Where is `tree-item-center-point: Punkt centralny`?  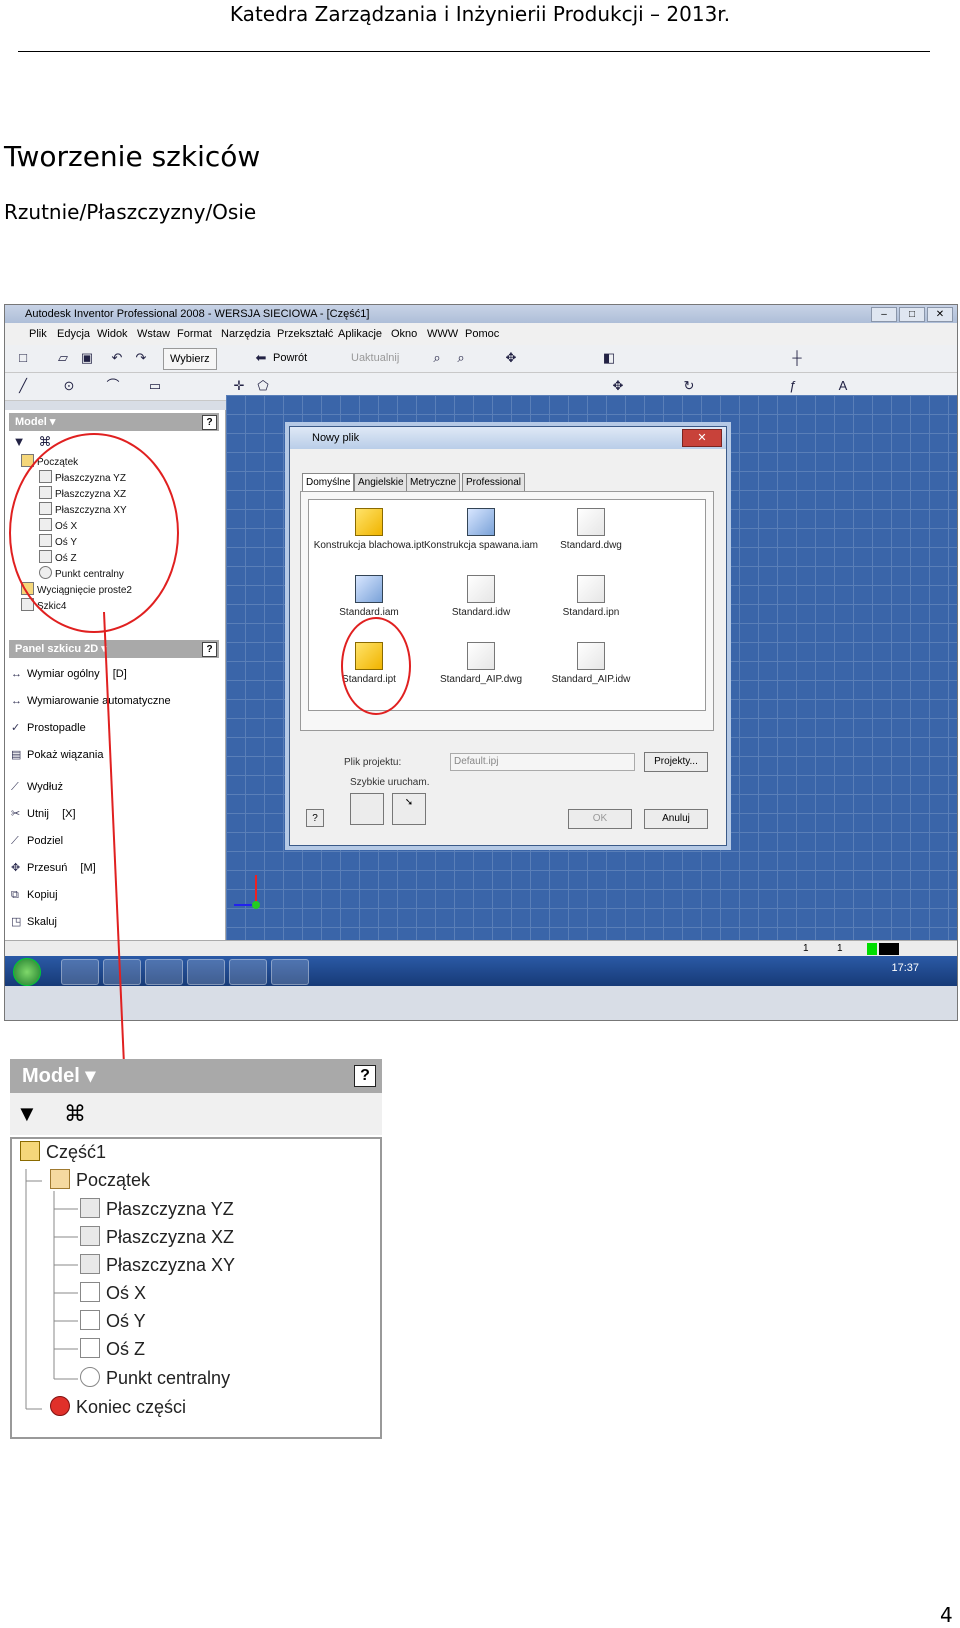 tree-item-center-point: Punkt centralny is located at coordinates (155, 1378).